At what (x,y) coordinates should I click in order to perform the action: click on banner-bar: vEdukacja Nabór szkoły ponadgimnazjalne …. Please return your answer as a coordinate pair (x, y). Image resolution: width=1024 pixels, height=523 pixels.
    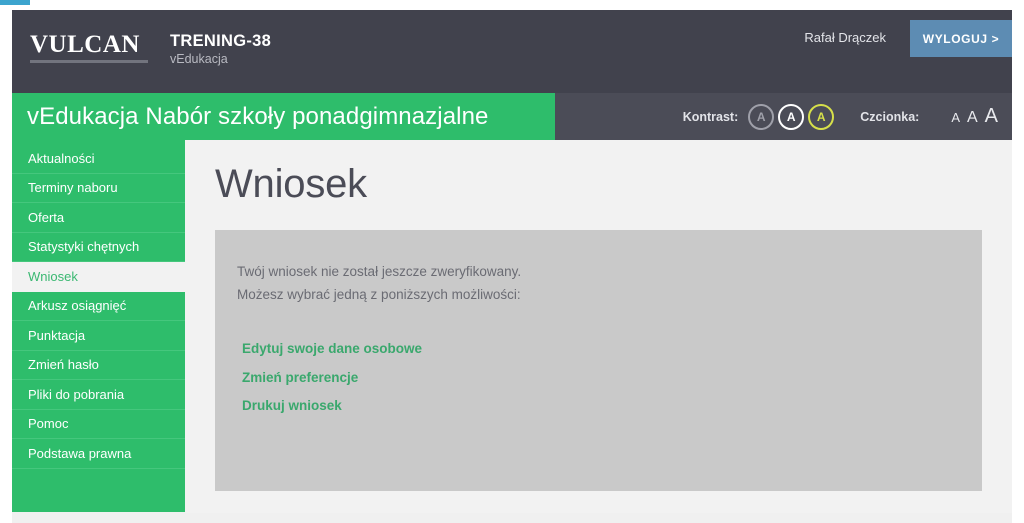
    Looking at the image, I should click on (512, 116).